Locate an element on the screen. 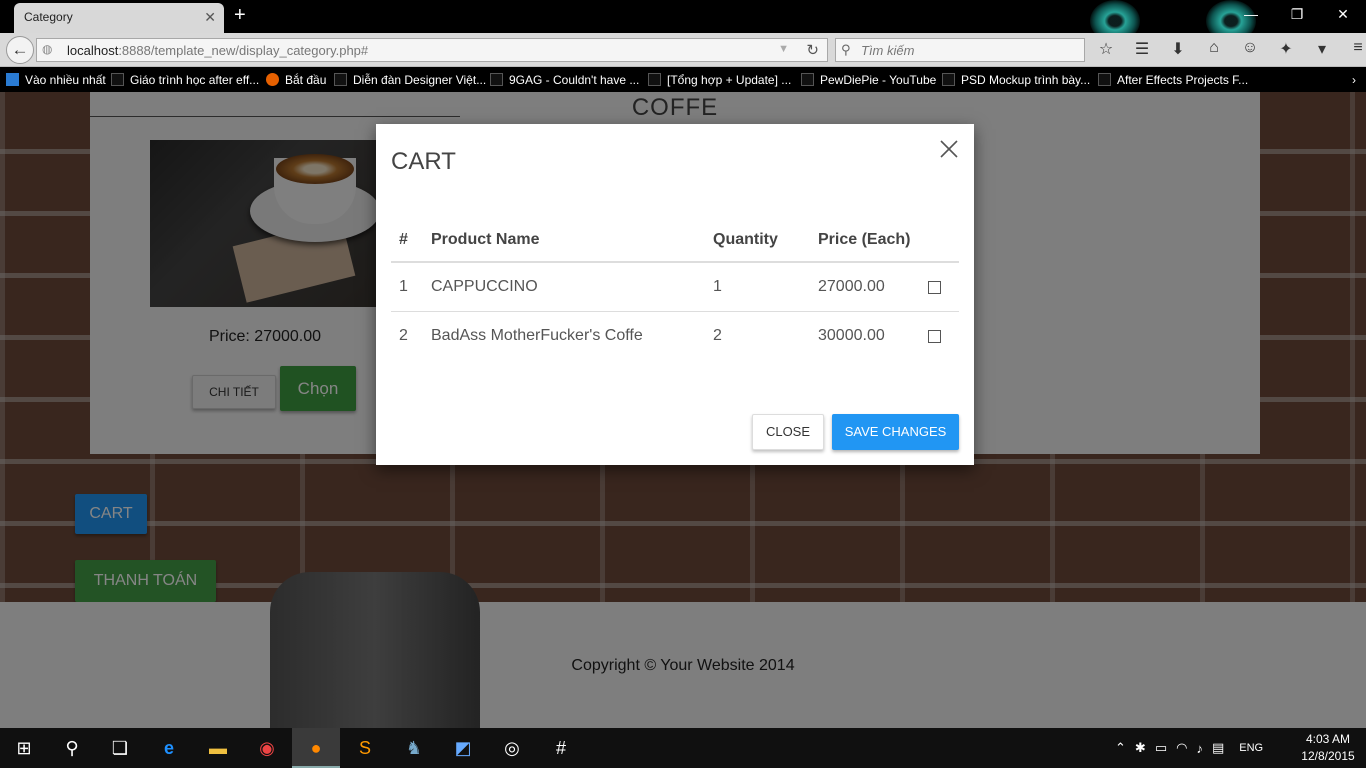 The height and width of the screenshot is (768, 1366). task-view-icon: ❏ is located at coordinates (120, 748).